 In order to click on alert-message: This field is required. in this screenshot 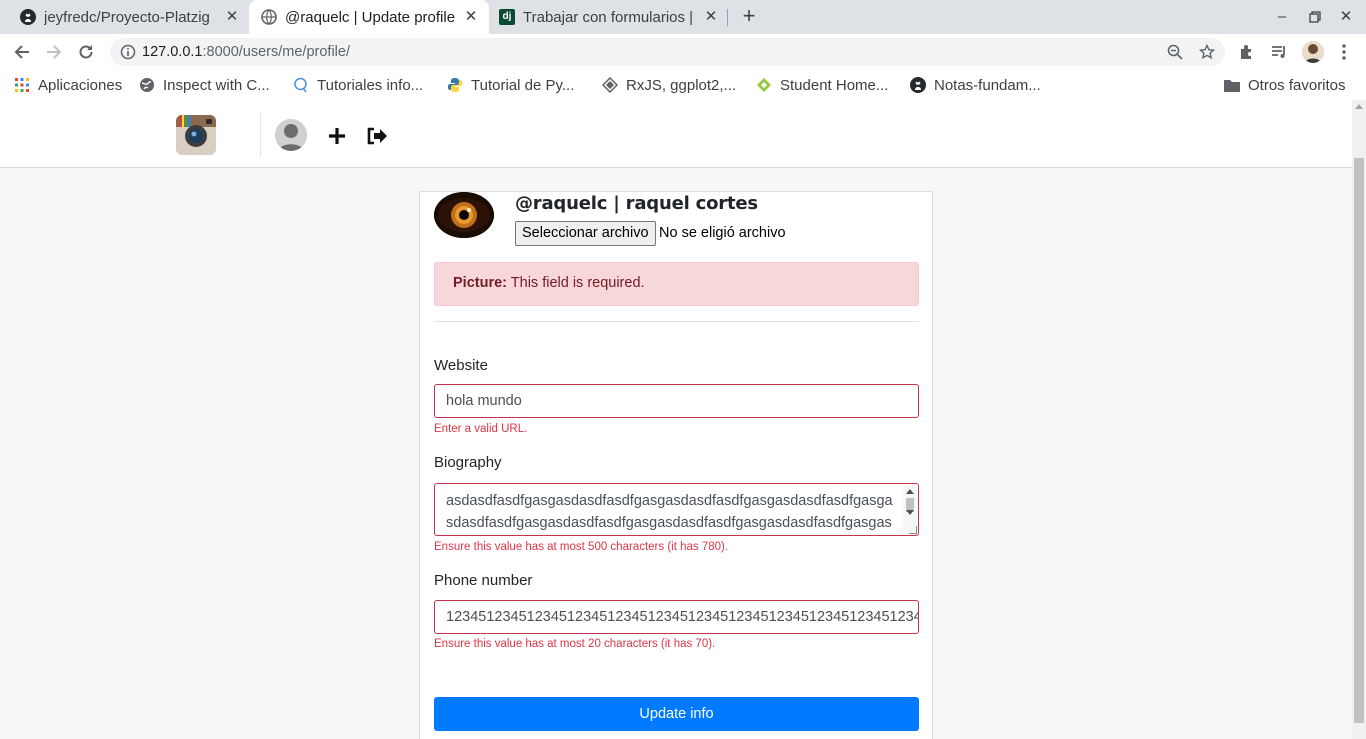, I will do `click(576, 283)`.